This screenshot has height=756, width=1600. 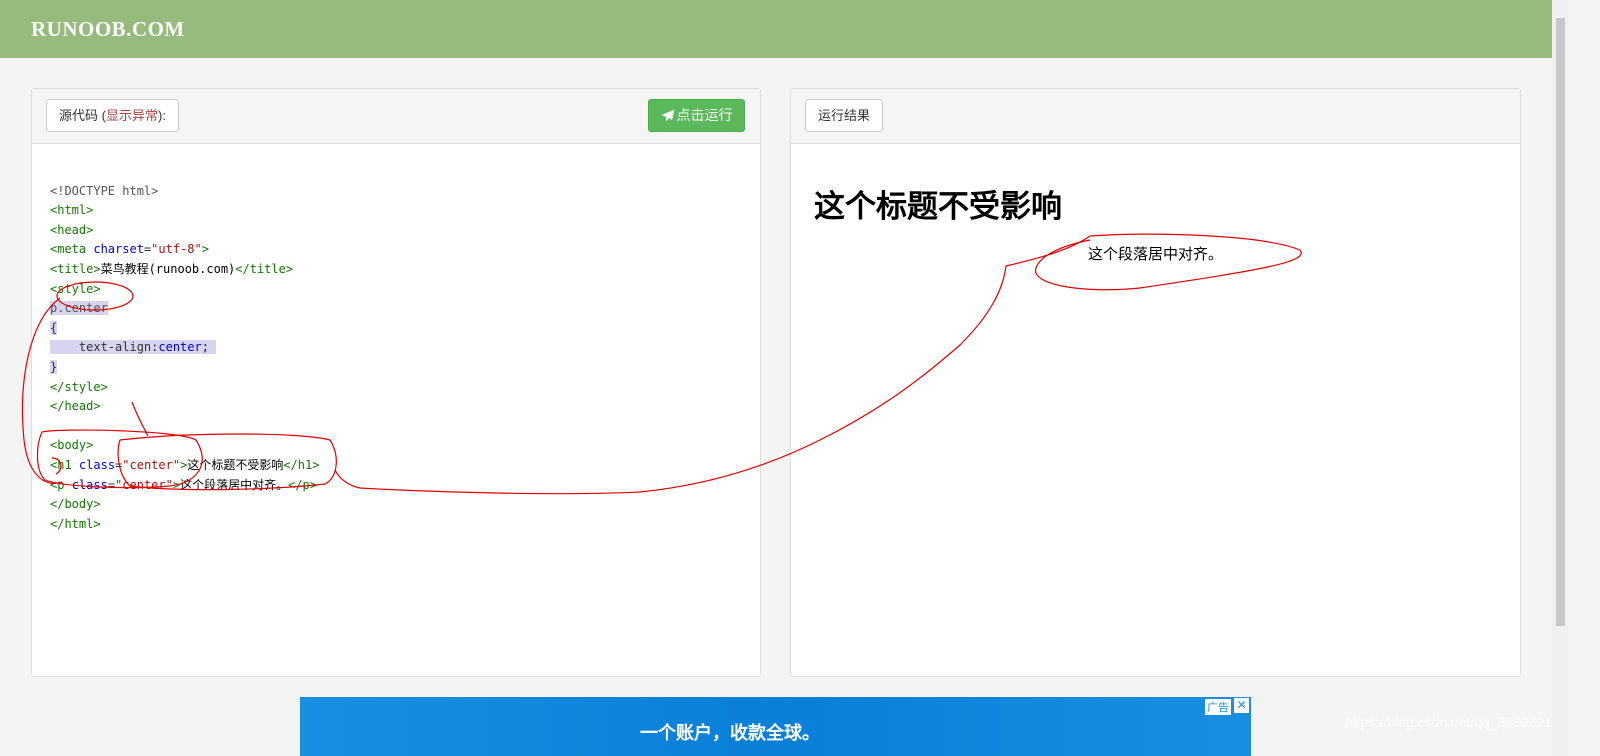 What do you see at coordinates (938, 206) in the screenshot?
I see `result-heading: 这个标题不受影响` at bounding box center [938, 206].